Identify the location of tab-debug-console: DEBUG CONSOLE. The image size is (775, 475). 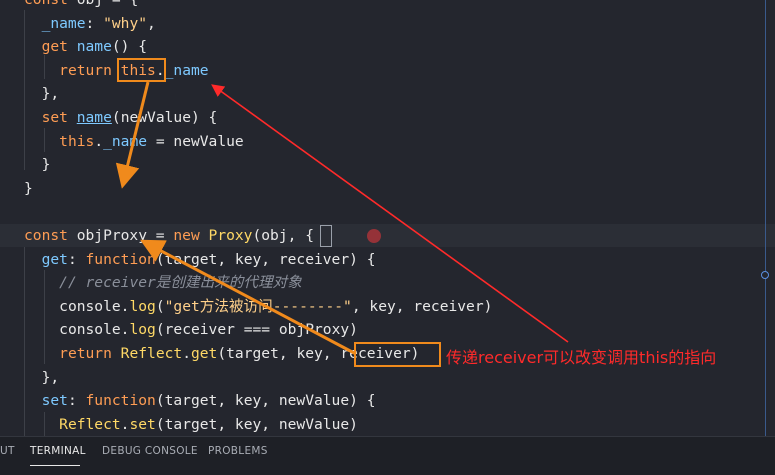
(150, 456).